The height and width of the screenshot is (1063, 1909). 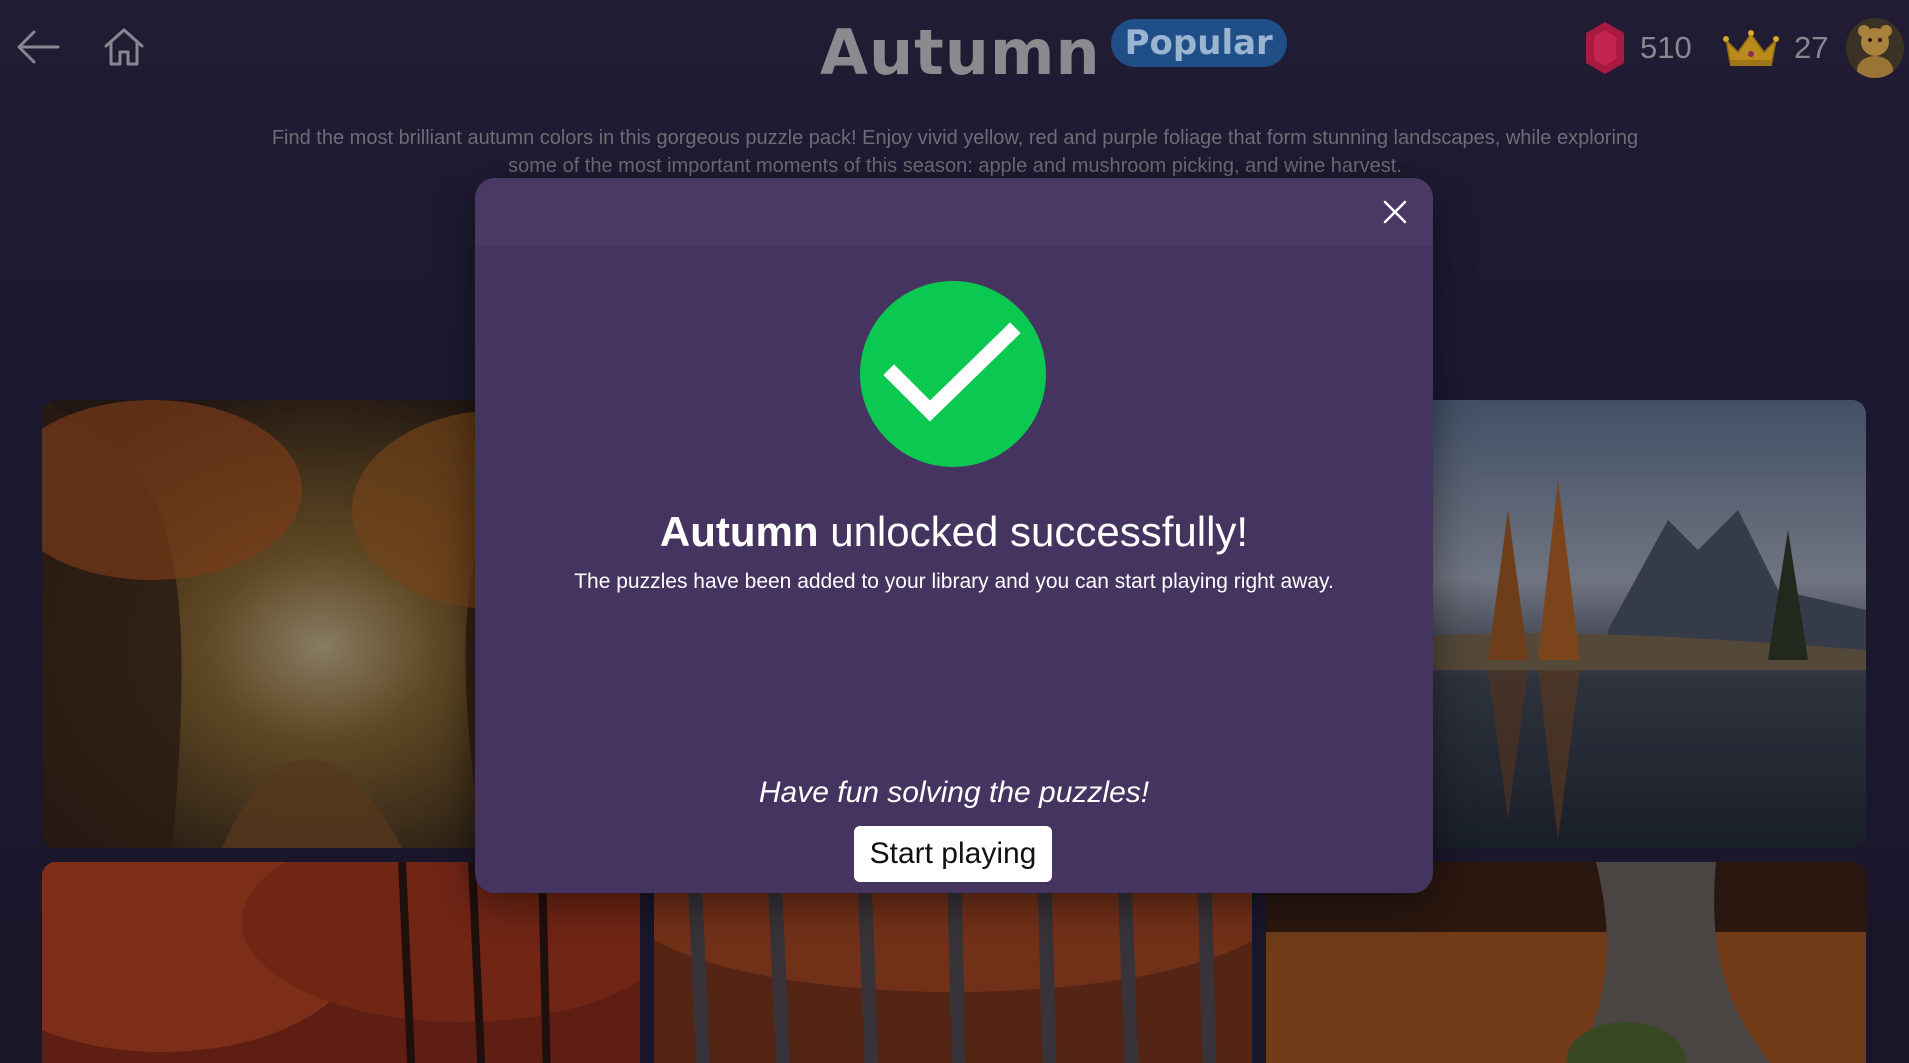 I want to click on top-bar: Autumn Popular 510 27, so click(x=954, y=50).